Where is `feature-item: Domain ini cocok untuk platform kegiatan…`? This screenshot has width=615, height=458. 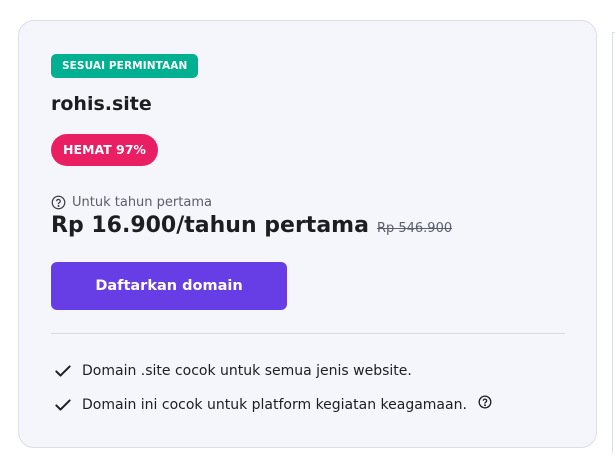
feature-item: Domain ini cocok untuk platform kegiatan… is located at coordinates (272, 405).